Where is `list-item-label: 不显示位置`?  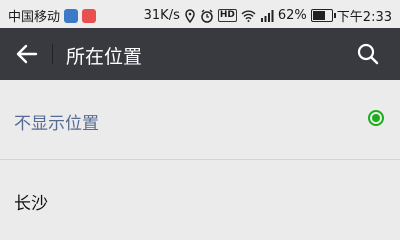
list-item-label: 不显示位置 is located at coordinates (56, 124).